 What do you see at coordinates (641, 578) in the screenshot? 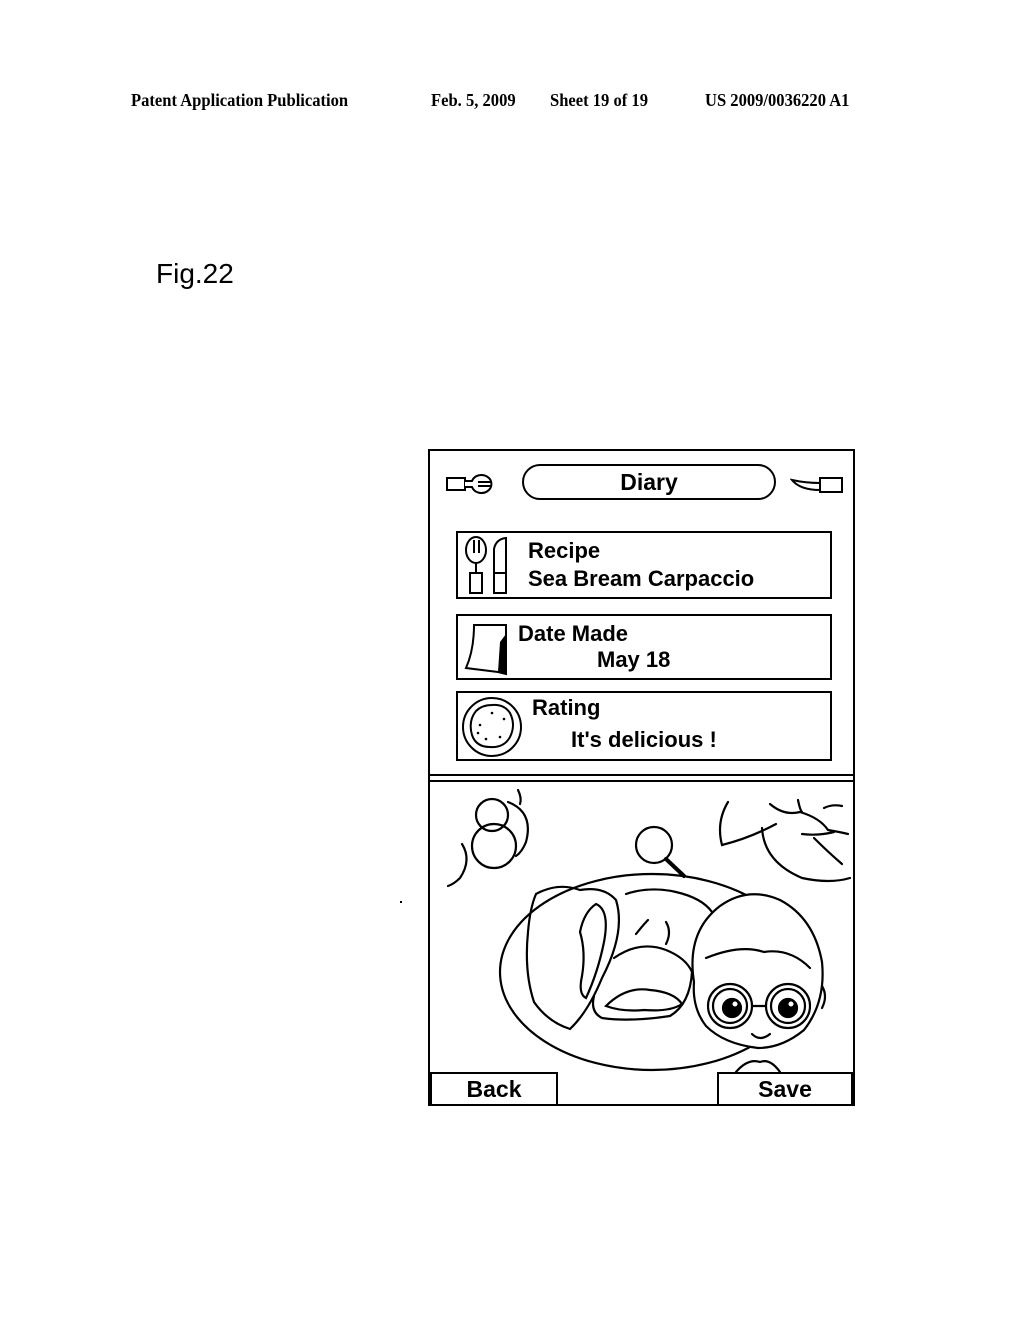
I see `recipe-value: Sea Bream Carpaccio` at bounding box center [641, 578].